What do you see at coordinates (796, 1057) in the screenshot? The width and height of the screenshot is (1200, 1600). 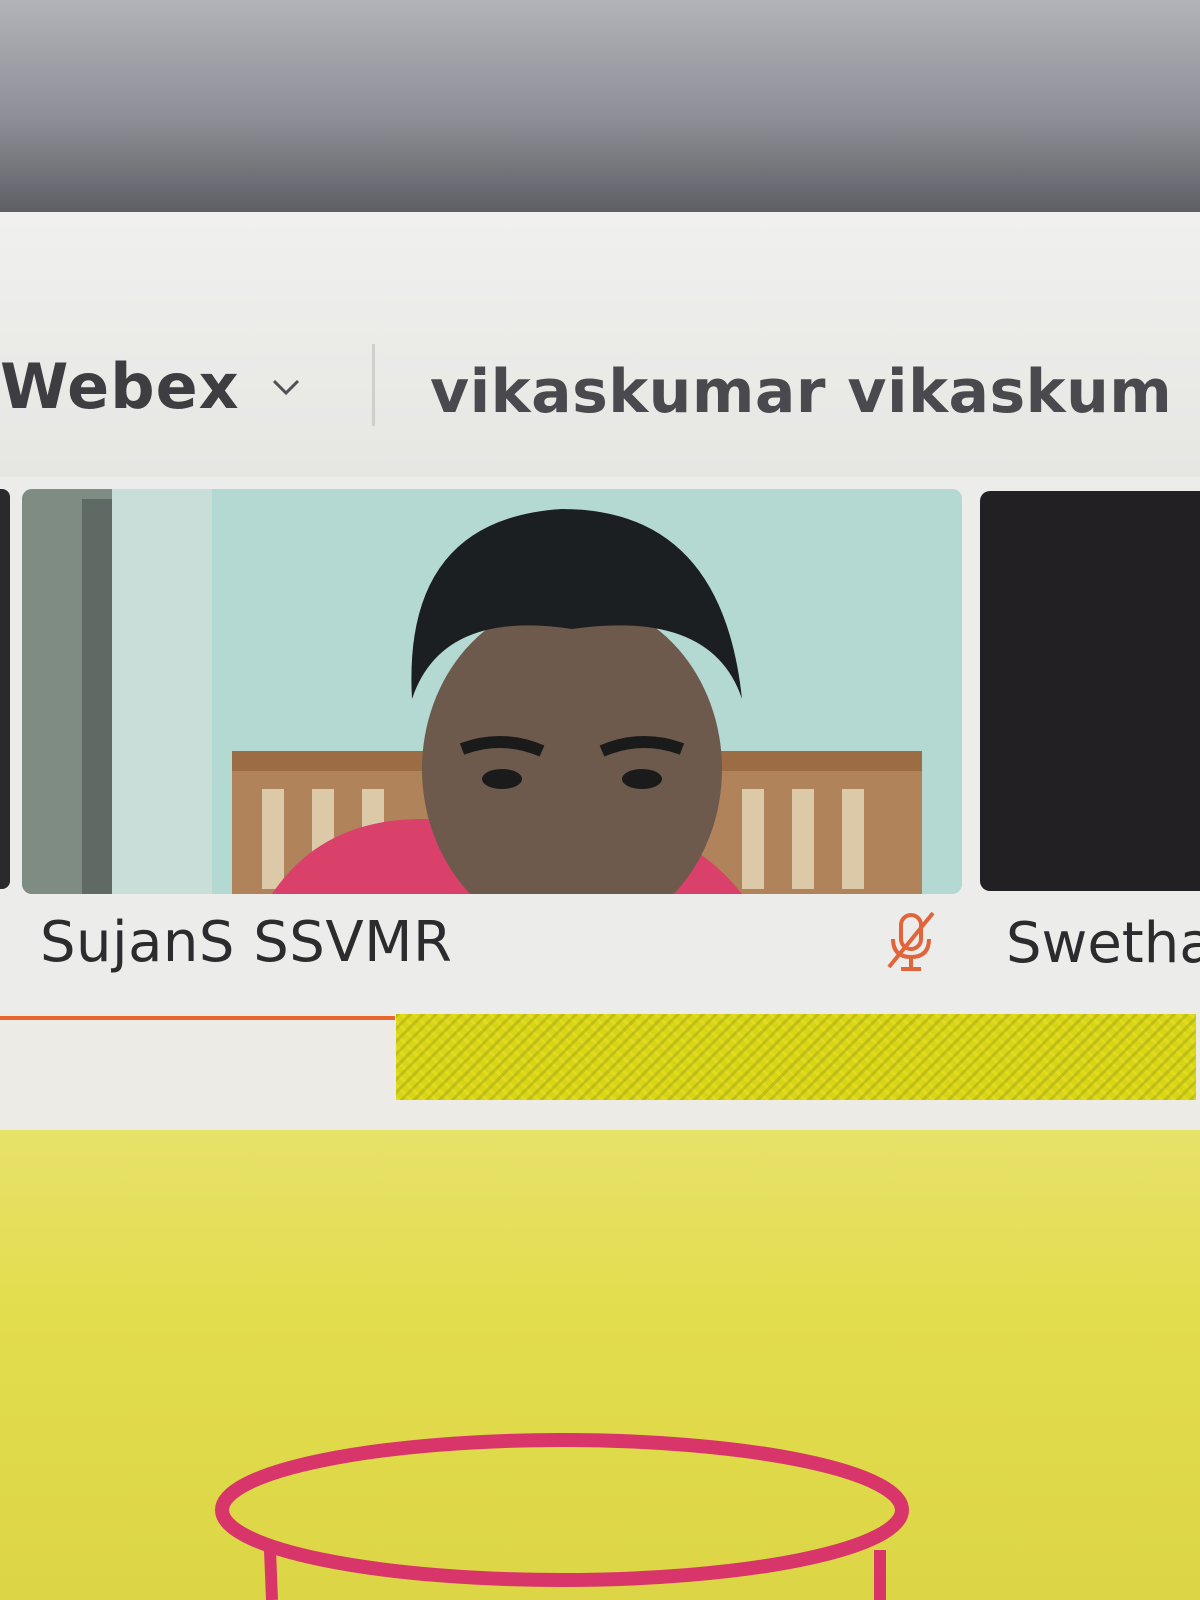 I see `shared-content-highlight` at bounding box center [796, 1057].